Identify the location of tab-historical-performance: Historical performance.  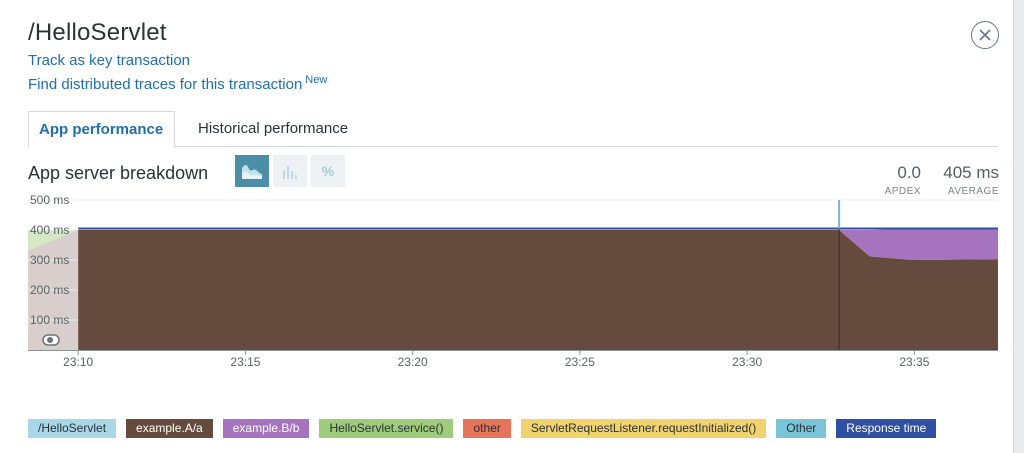
(273, 129).